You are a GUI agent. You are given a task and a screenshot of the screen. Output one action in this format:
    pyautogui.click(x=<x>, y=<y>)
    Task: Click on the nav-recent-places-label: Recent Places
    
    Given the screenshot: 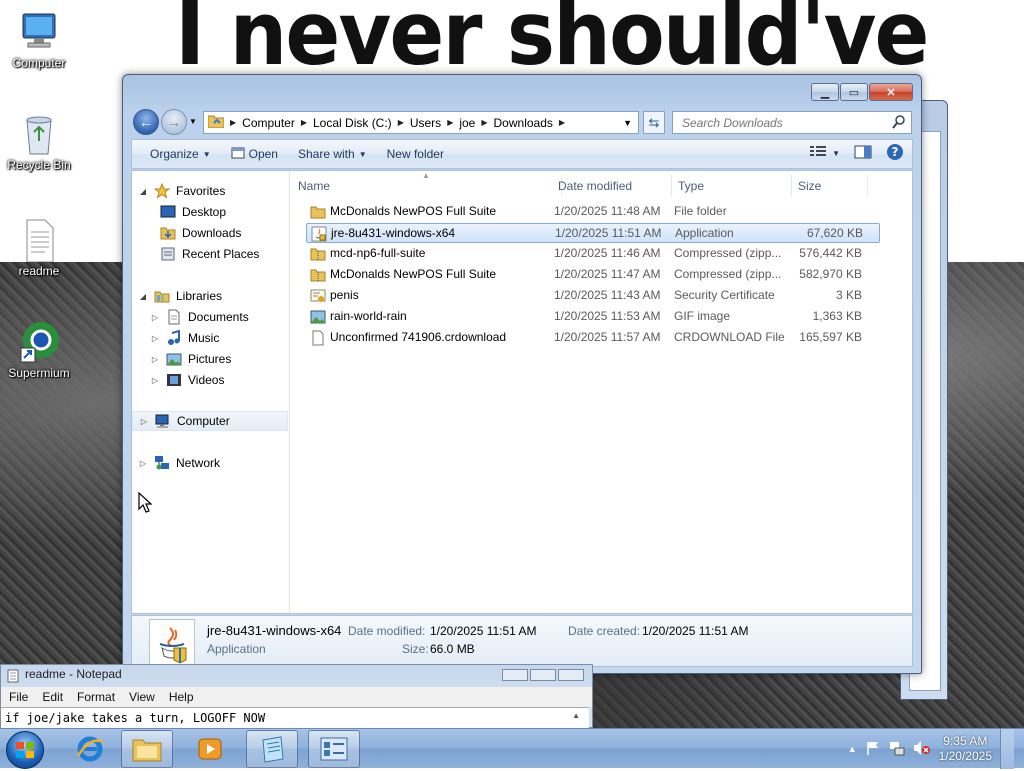 What is the action you would take?
    pyautogui.click(x=221, y=254)
    